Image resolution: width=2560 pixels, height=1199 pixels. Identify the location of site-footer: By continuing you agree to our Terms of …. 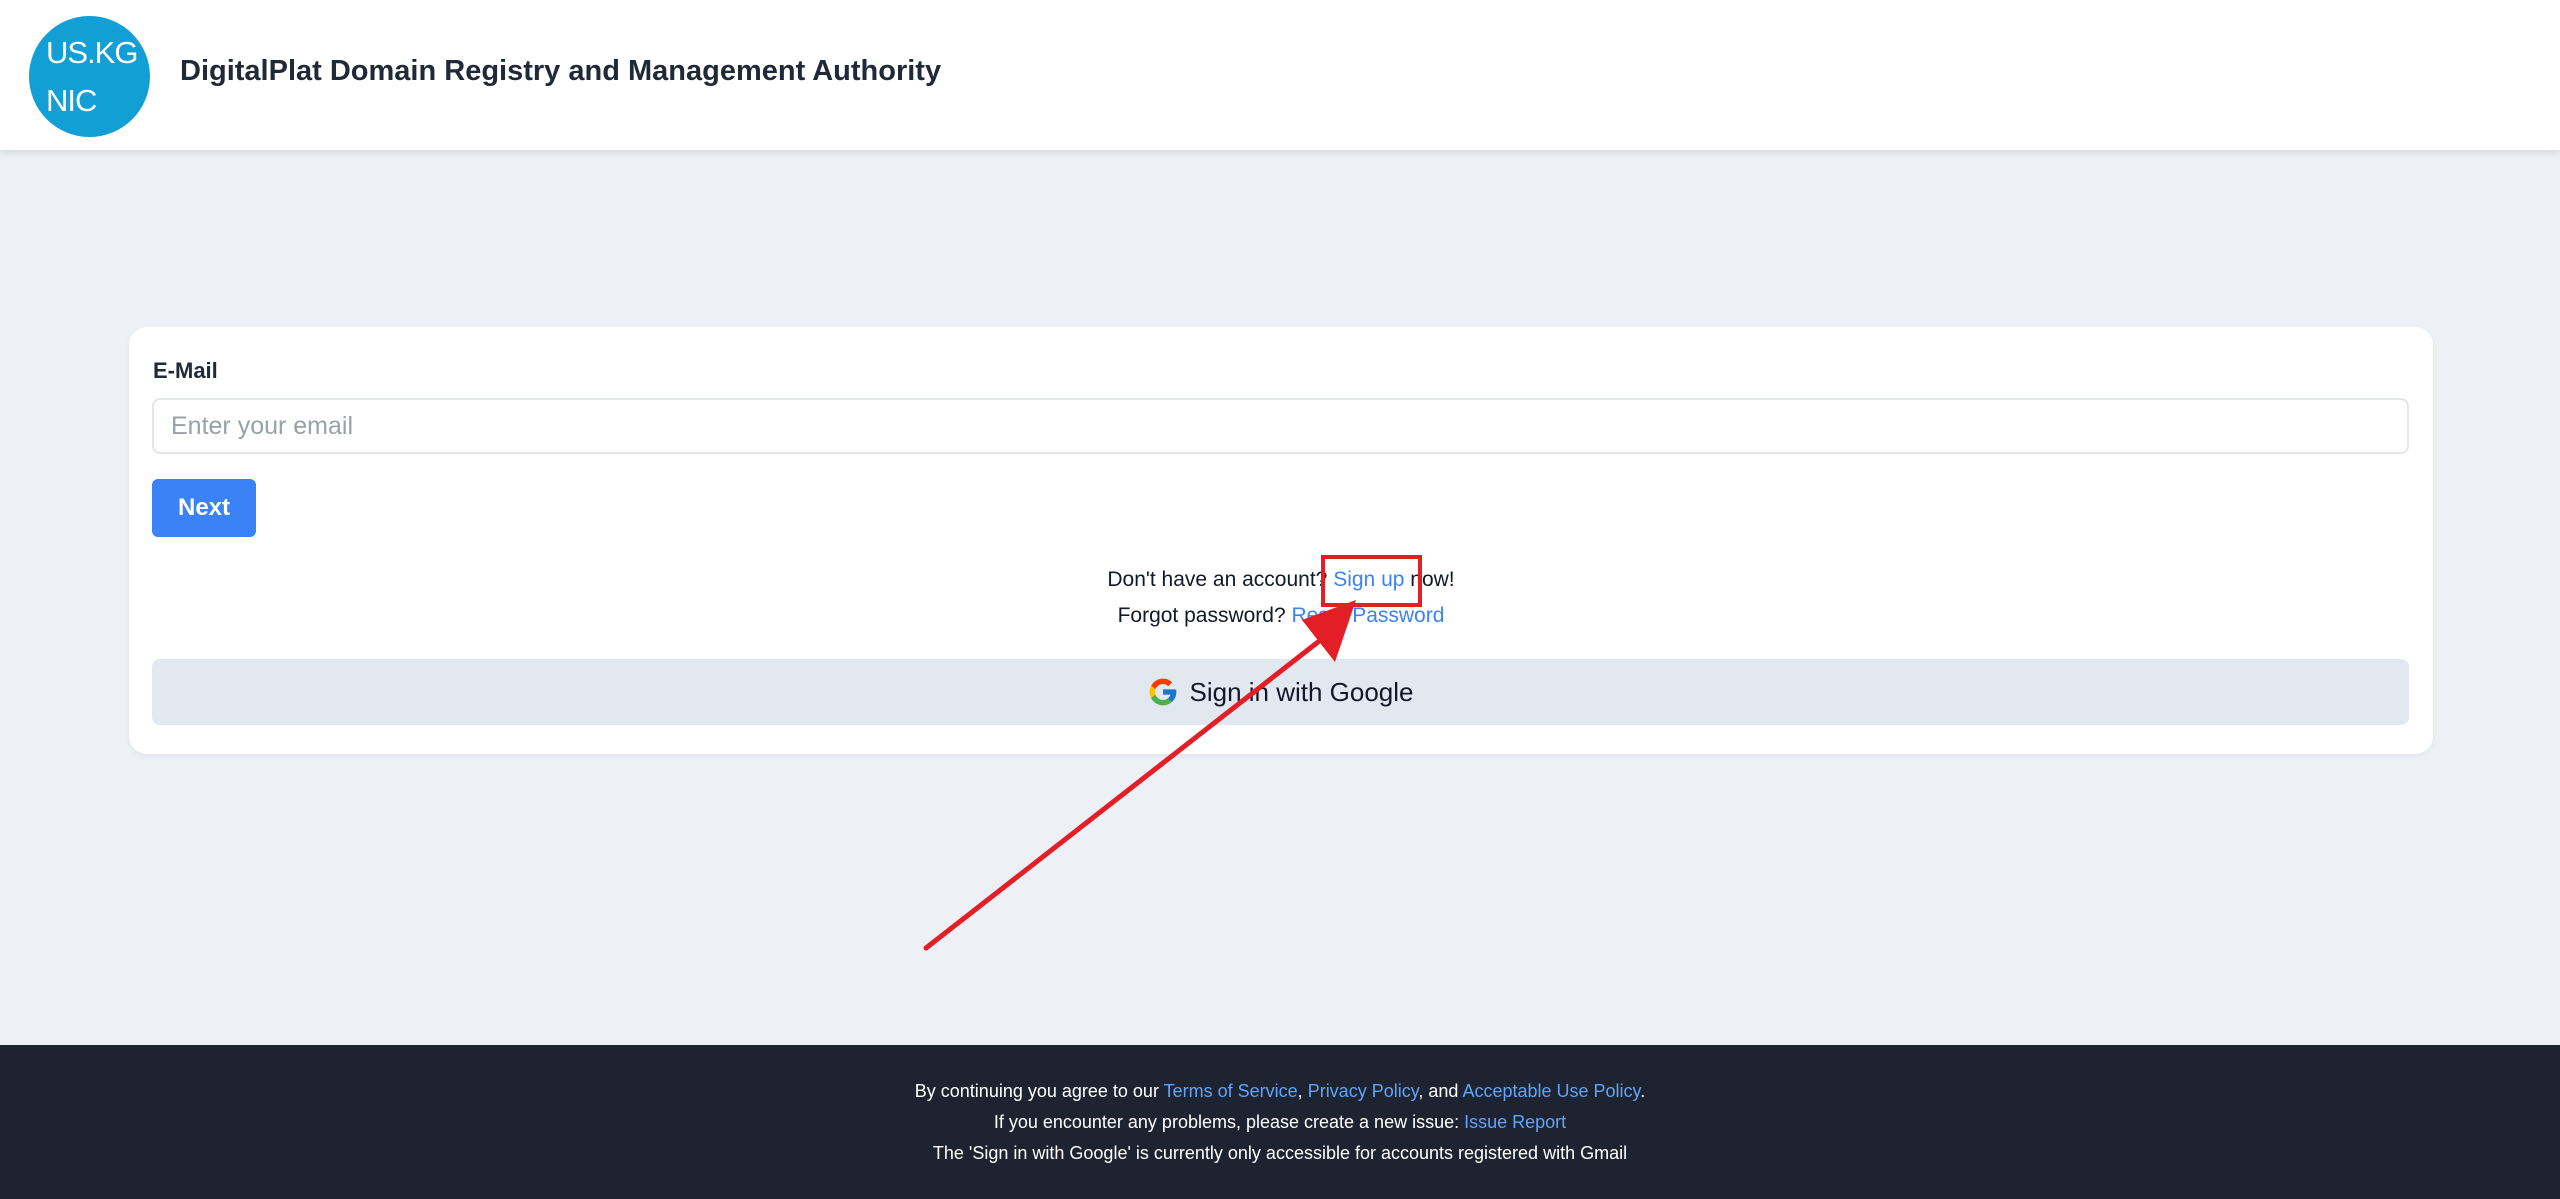
(1280, 1122).